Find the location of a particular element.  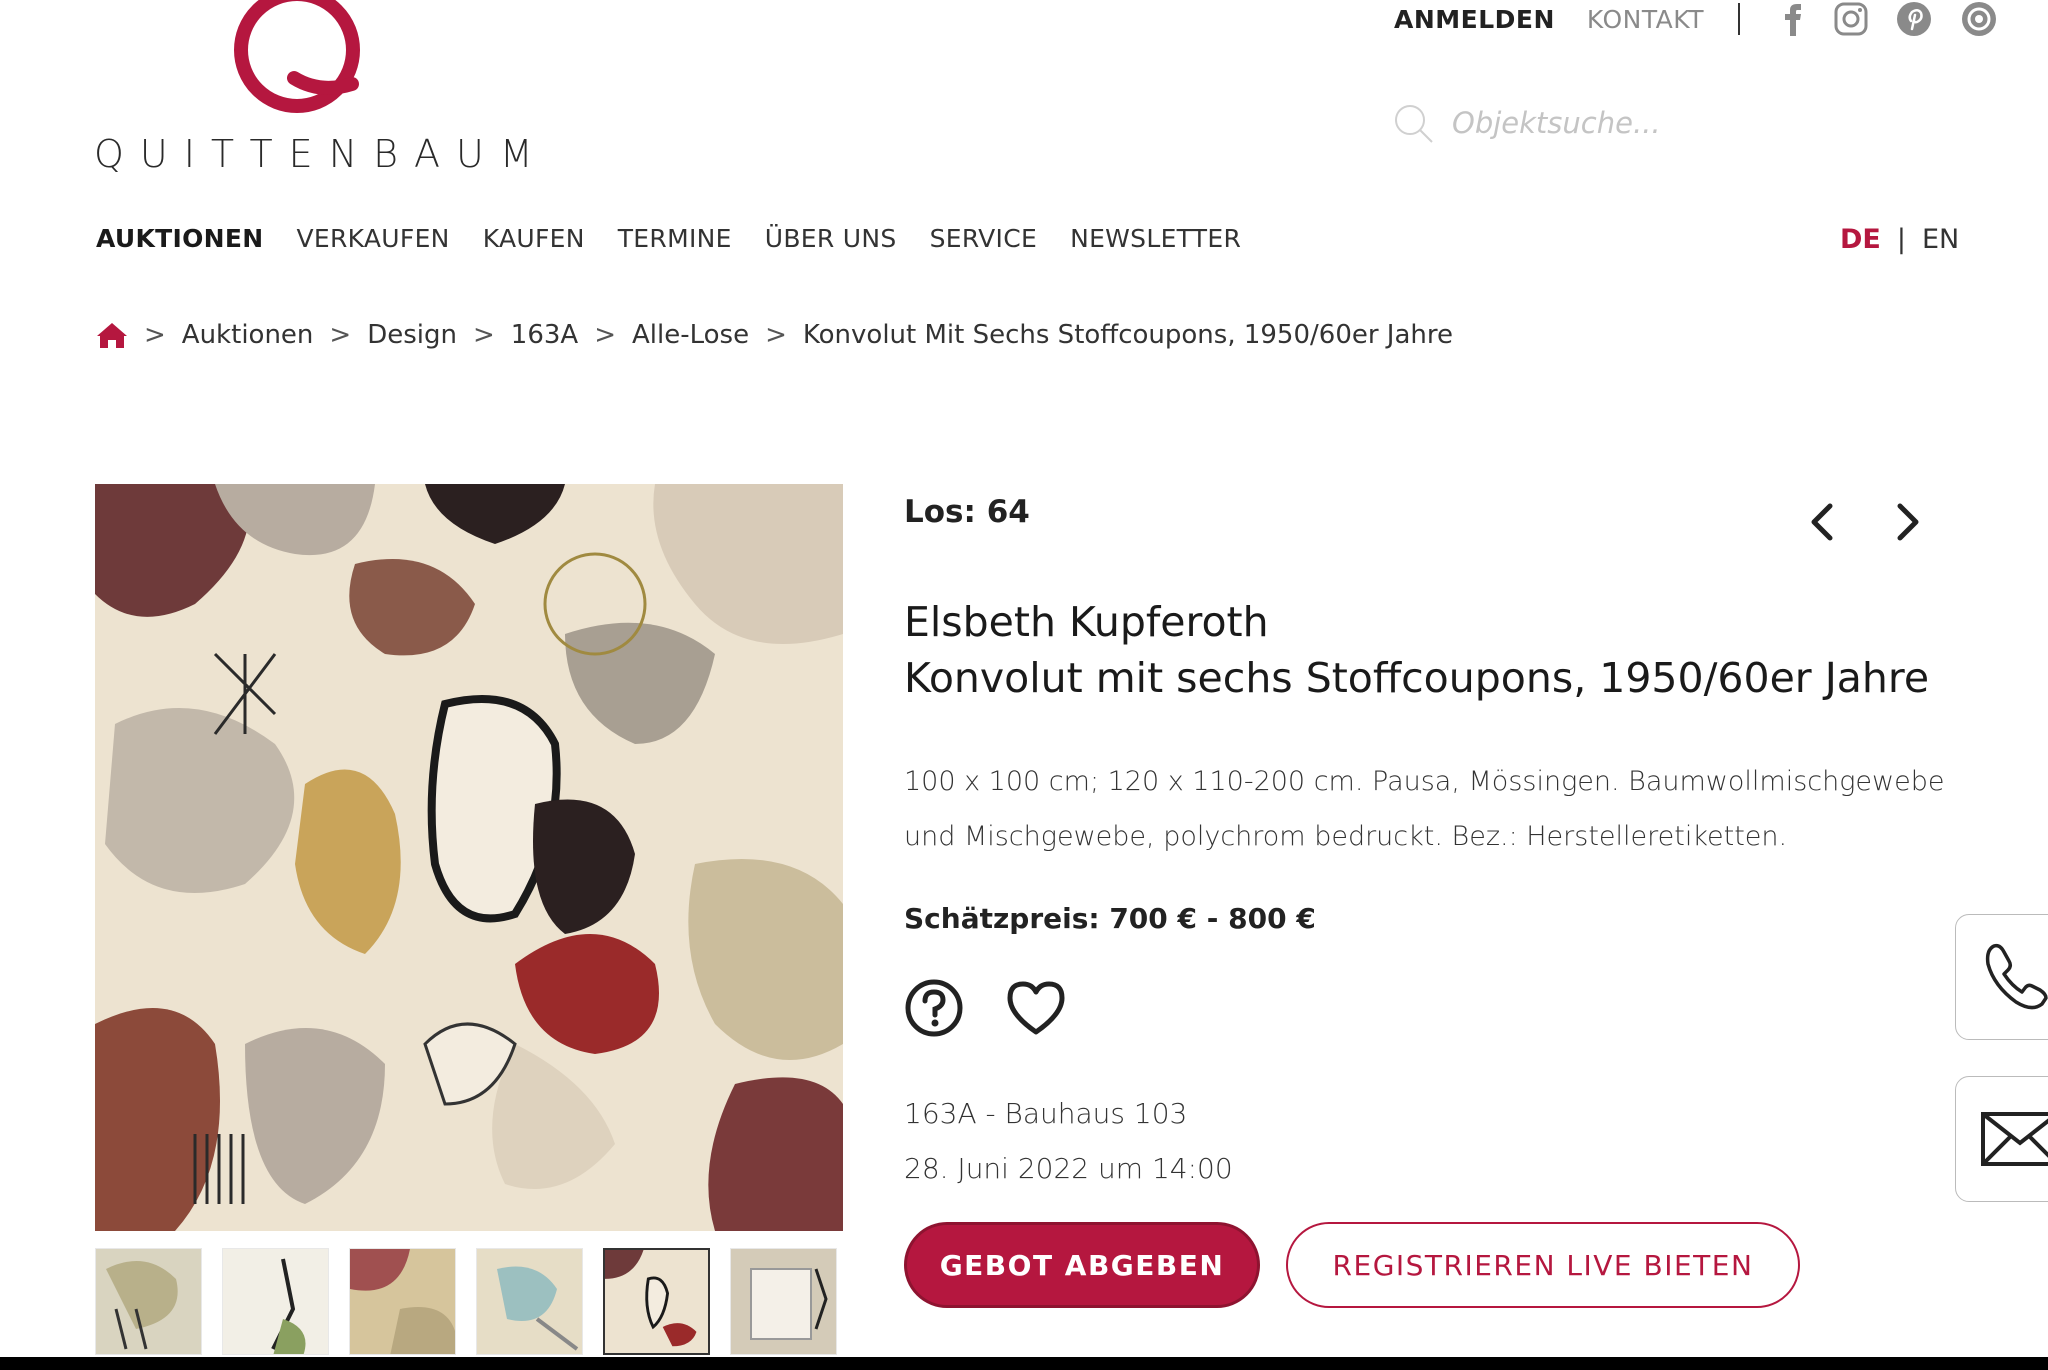

search-input is located at coordinates (1582, 123).